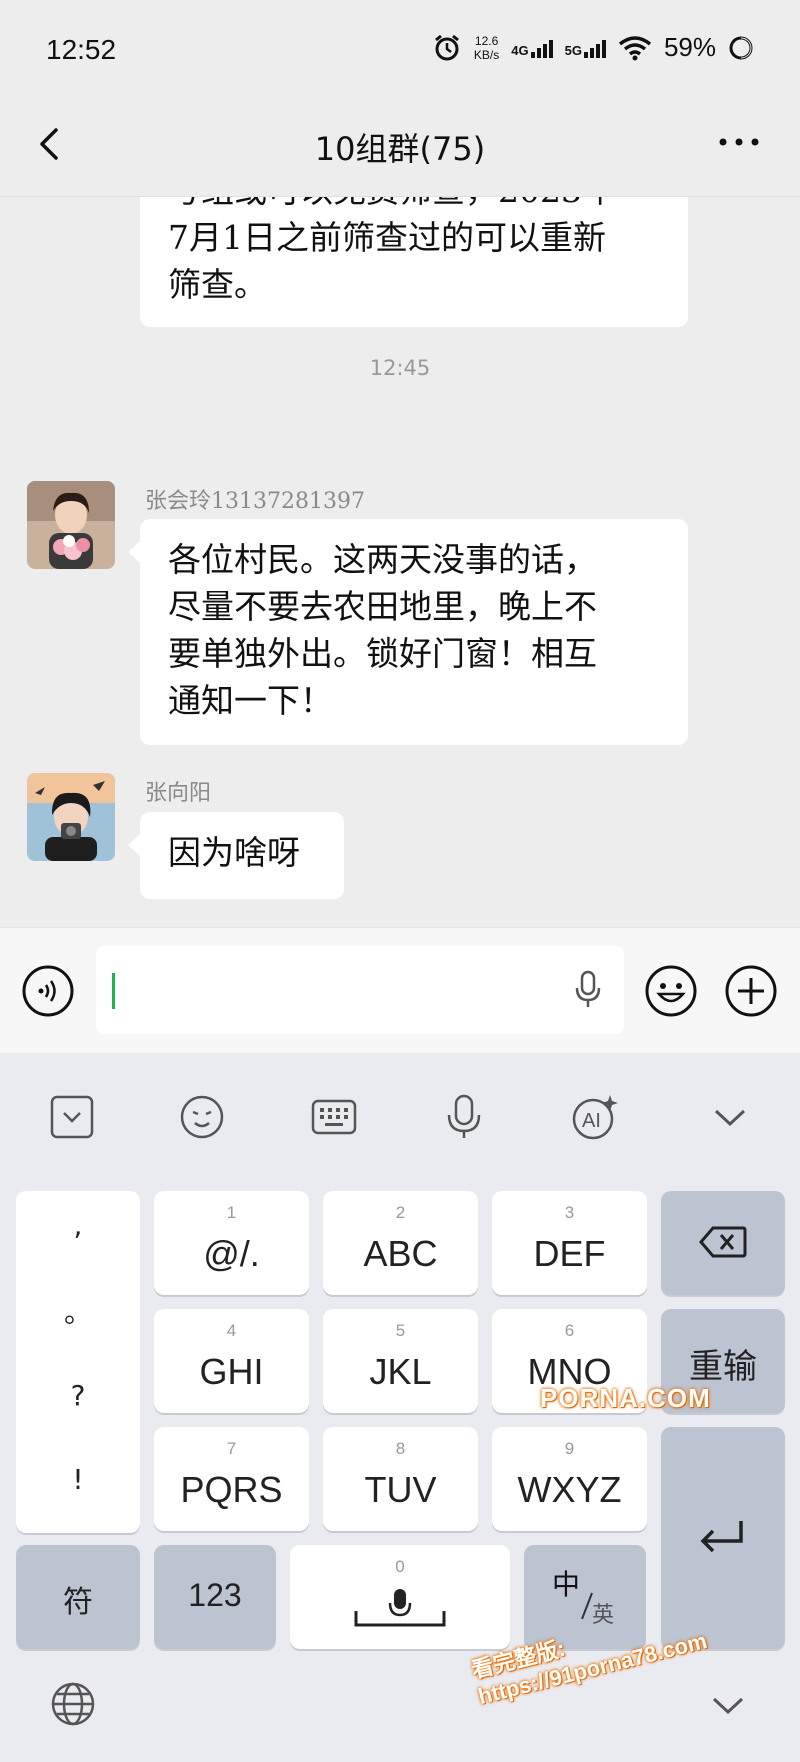 This screenshot has height=1762, width=800. What do you see at coordinates (464, 1117) in the screenshot?
I see `voice-input-icon` at bounding box center [464, 1117].